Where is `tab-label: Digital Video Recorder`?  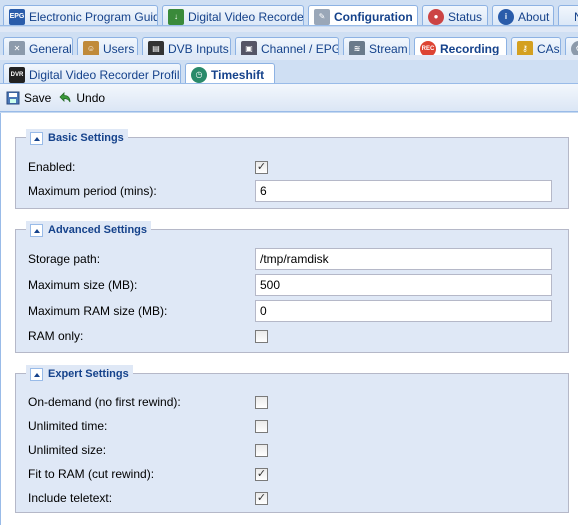 tab-label: Digital Video Recorder is located at coordinates (246, 16).